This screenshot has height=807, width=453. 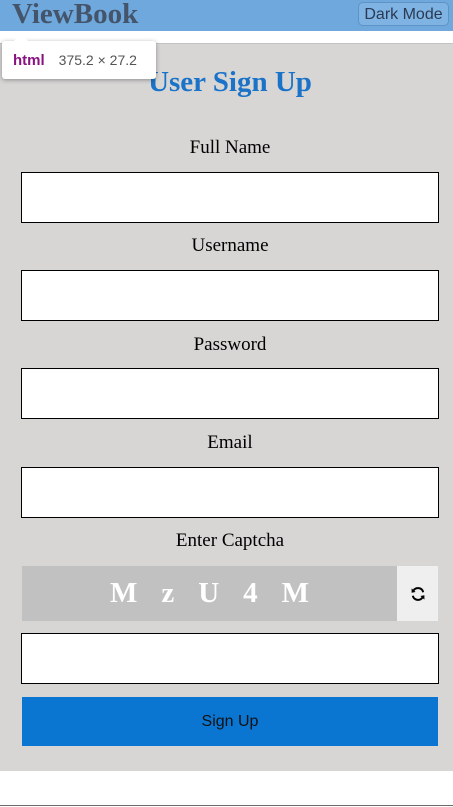 What do you see at coordinates (226, 805) in the screenshot?
I see `divider` at bounding box center [226, 805].